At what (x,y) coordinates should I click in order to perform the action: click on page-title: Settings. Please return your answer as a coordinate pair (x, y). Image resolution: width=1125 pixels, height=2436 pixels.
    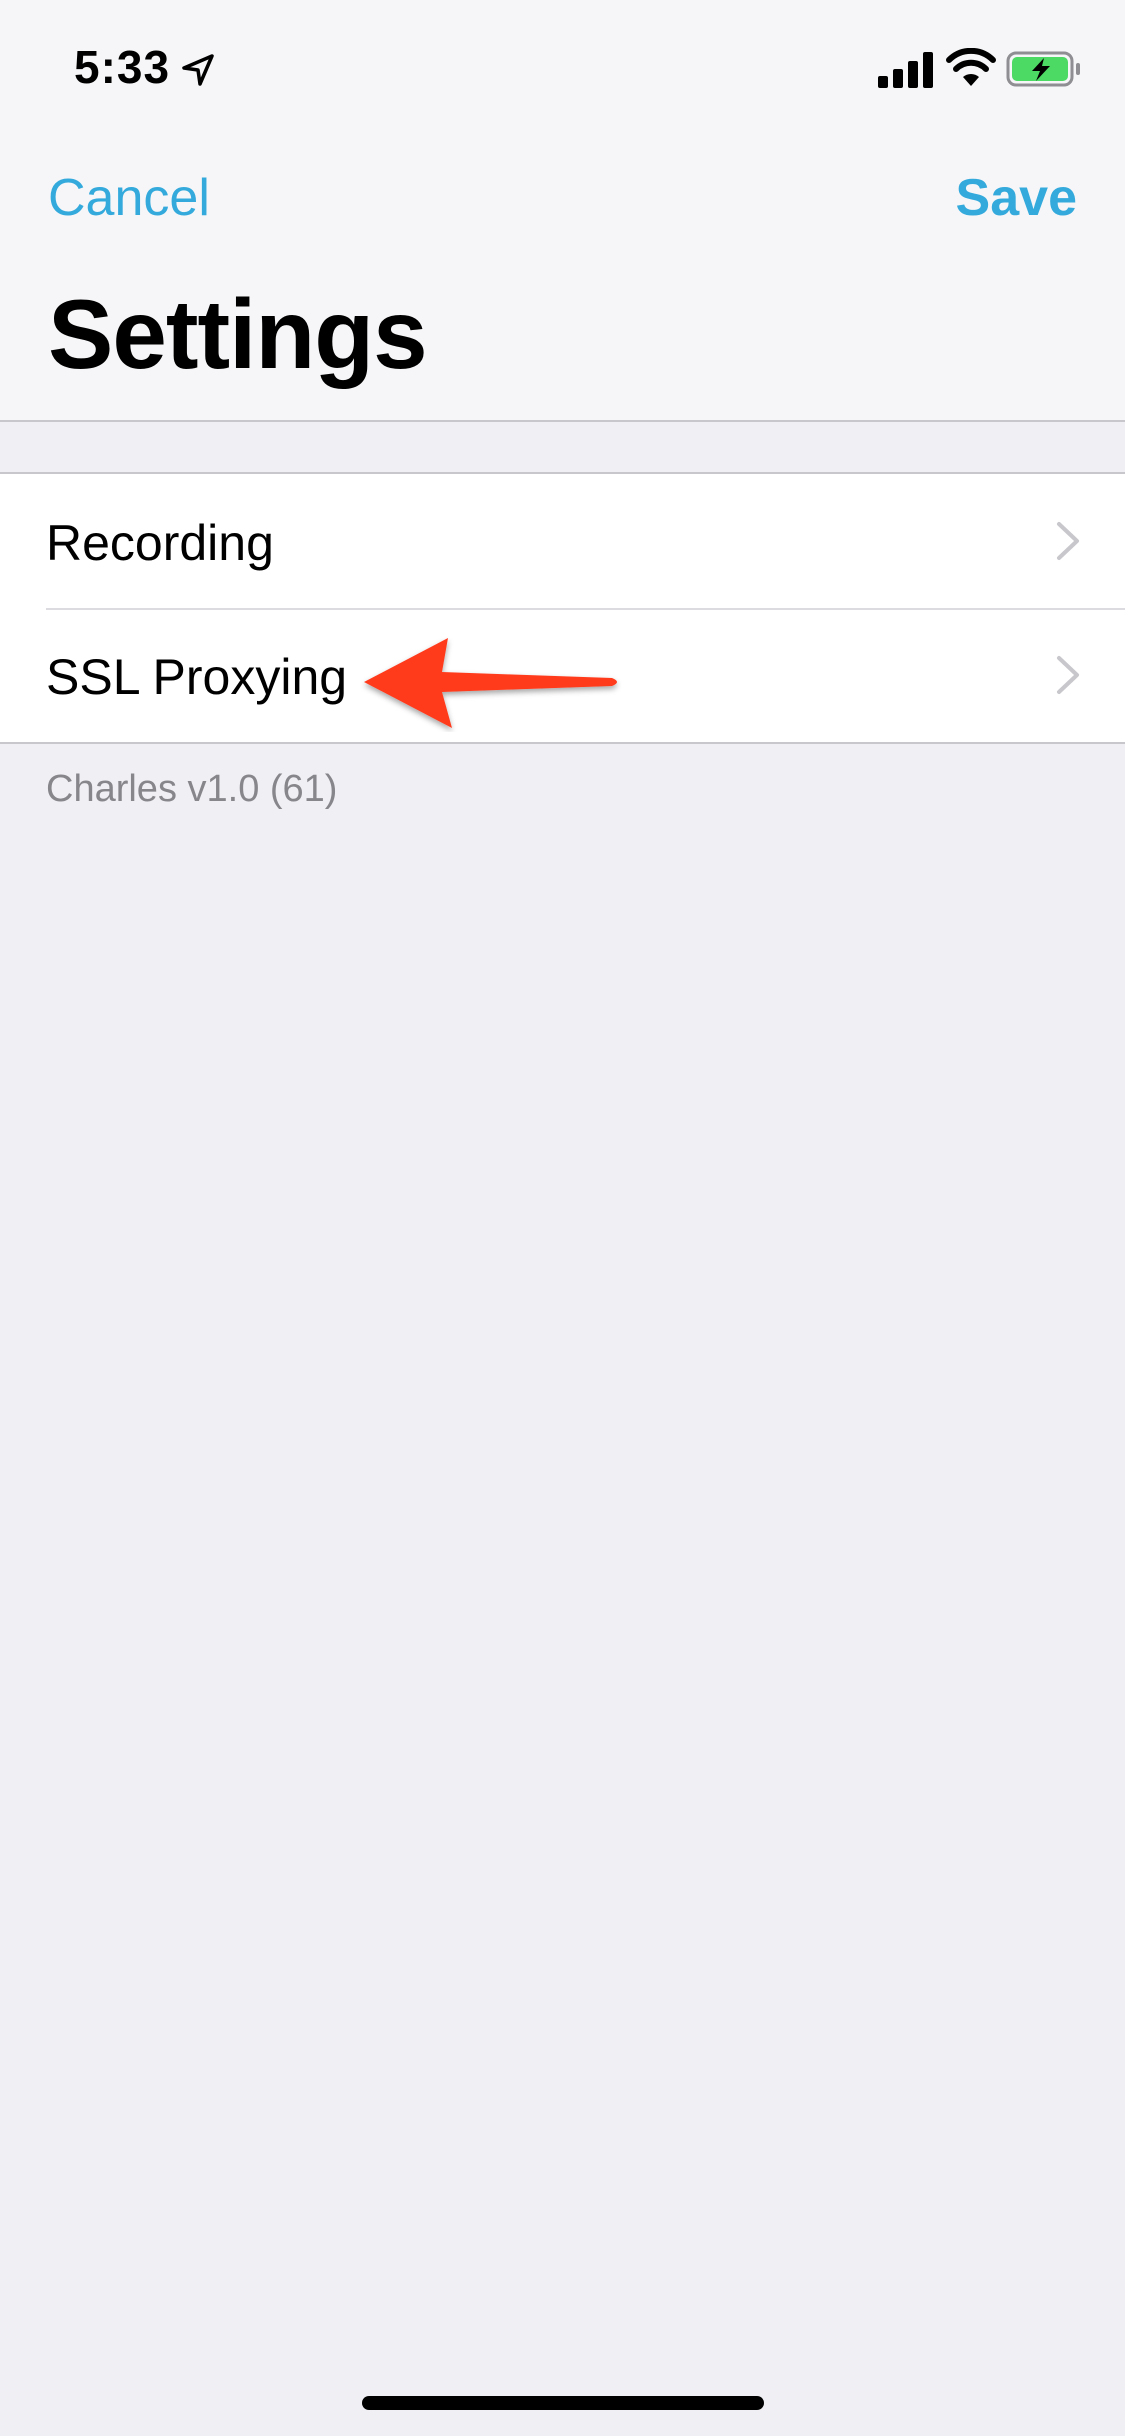
    Looking at the image, I should click on (238, 334).